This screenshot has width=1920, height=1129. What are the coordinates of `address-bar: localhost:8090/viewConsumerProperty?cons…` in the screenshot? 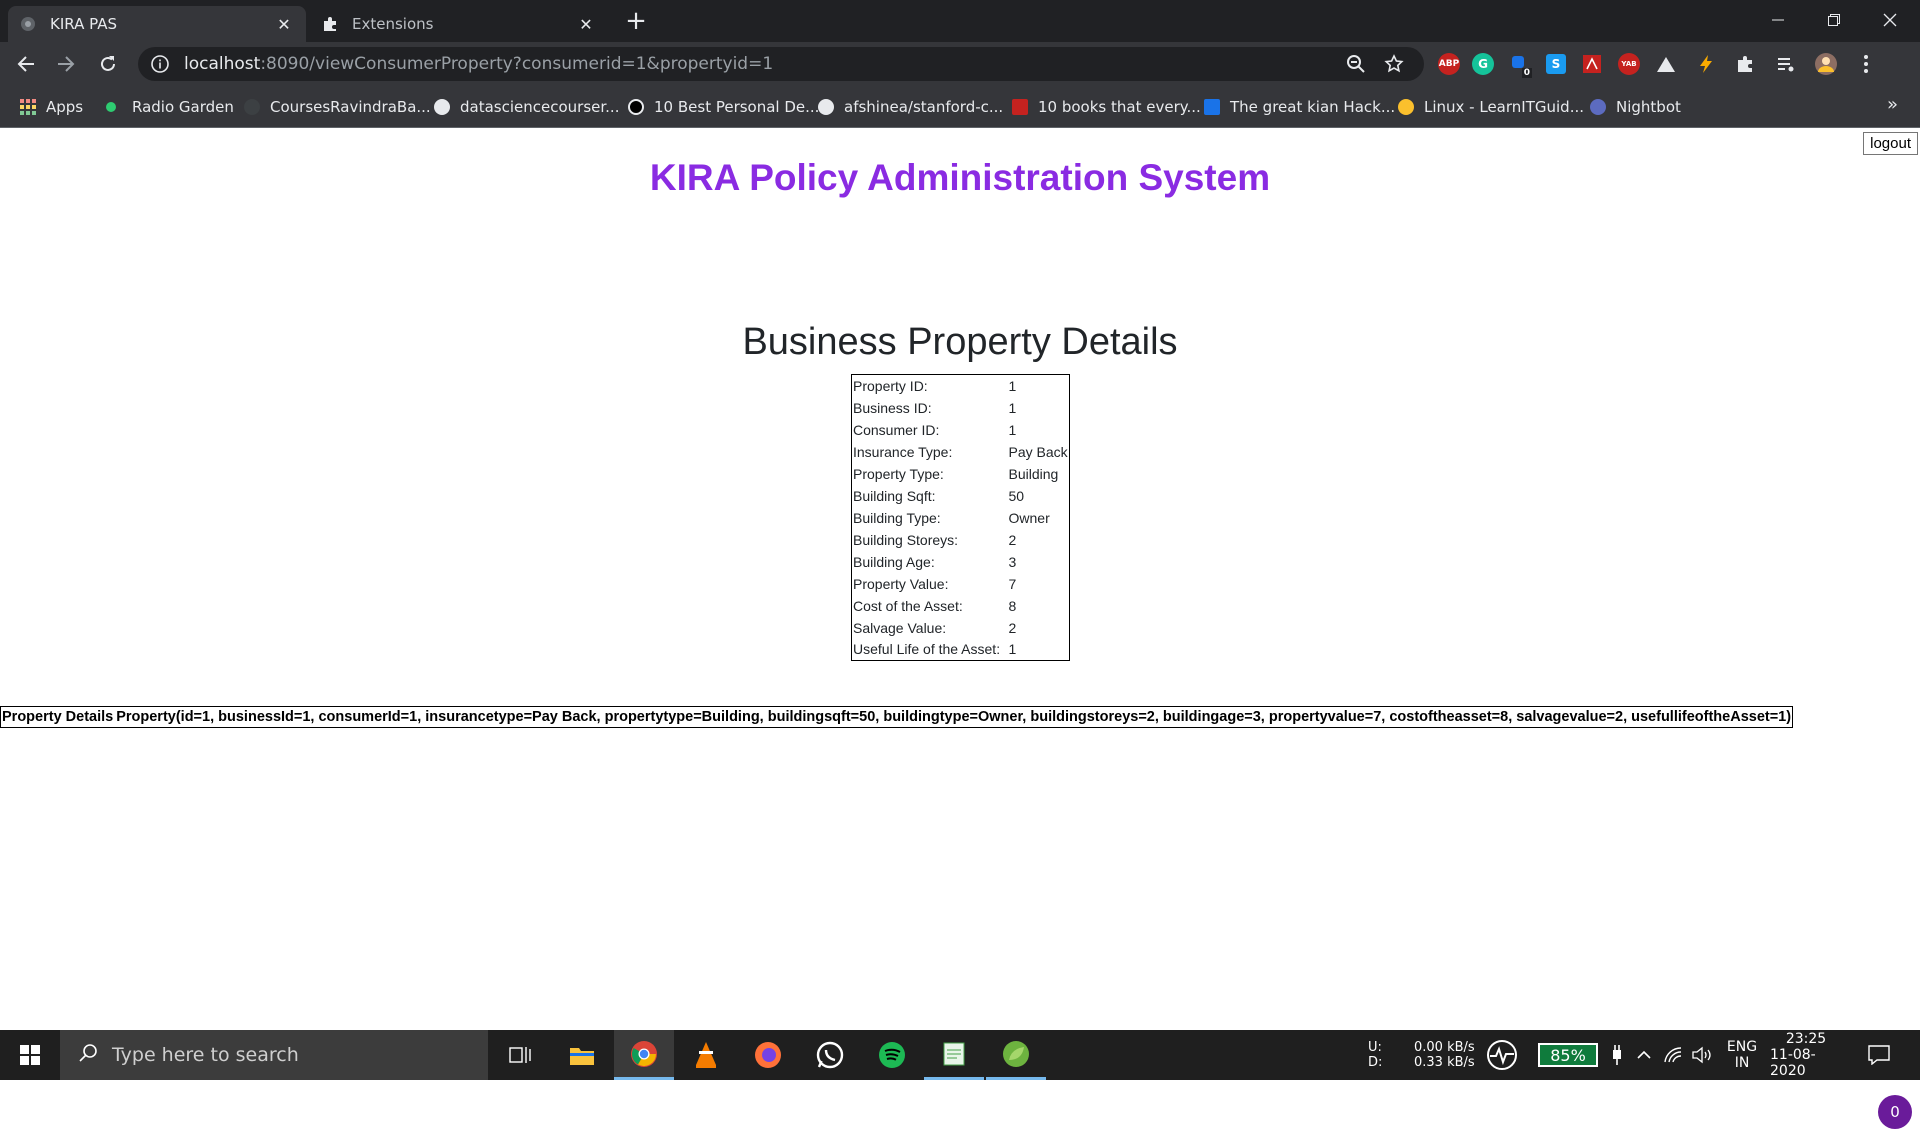 It's located at (781, 64).